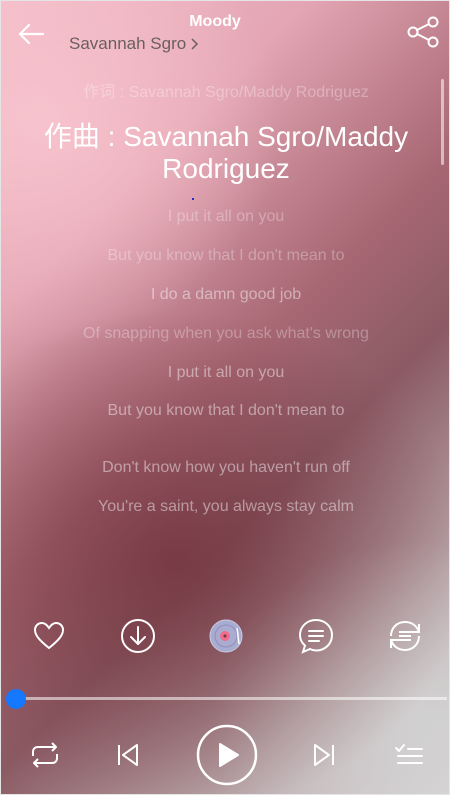 The image size is (450, 795). Describe the element at coordinates (226, 294) in the screenshot. I see `lyric-line: I do a damn good job` at that location.